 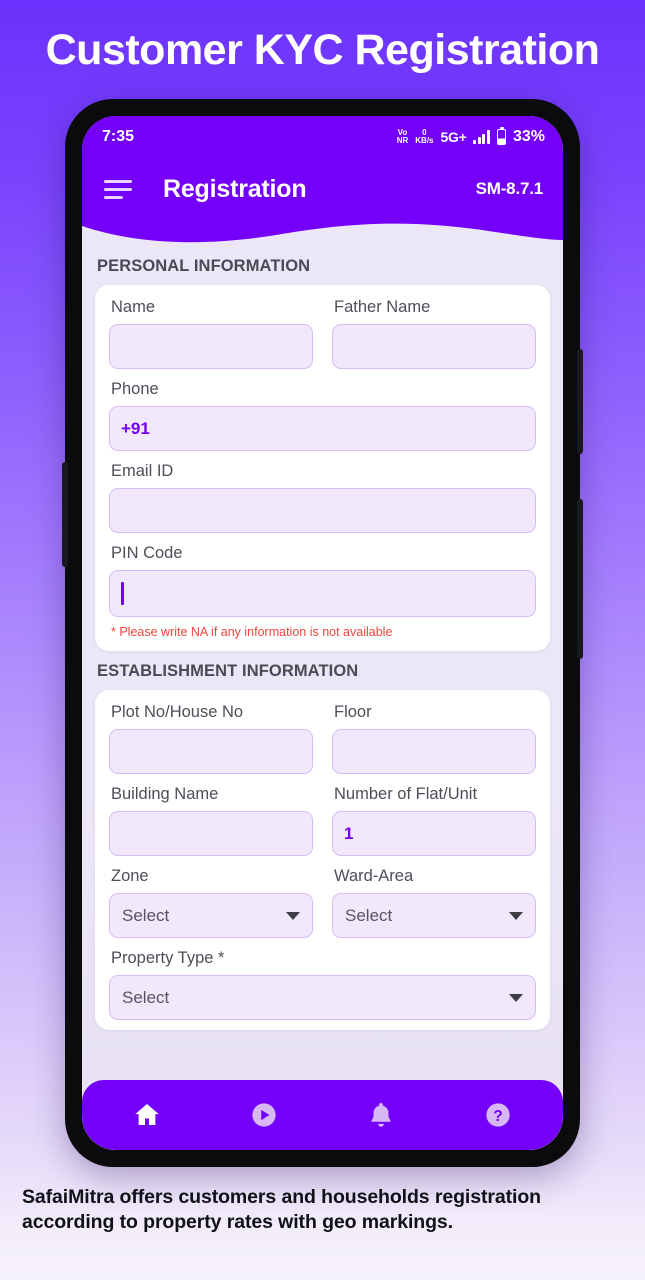 What do you see at coordinates (528, 136) in the screenshot?
I see `battery-percent-label: 33%` at bounding box center [528, 136].